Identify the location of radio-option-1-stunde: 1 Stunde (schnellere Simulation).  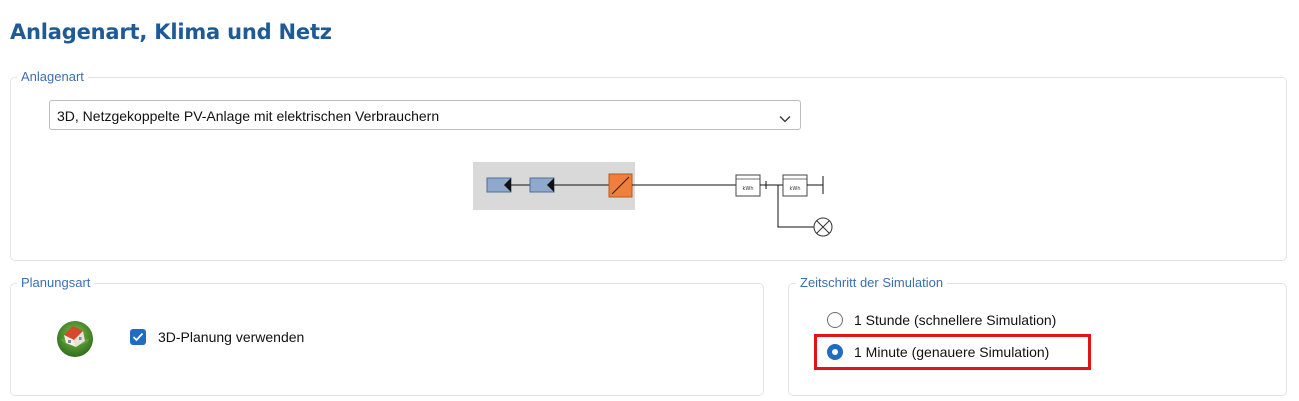
(941, 320).